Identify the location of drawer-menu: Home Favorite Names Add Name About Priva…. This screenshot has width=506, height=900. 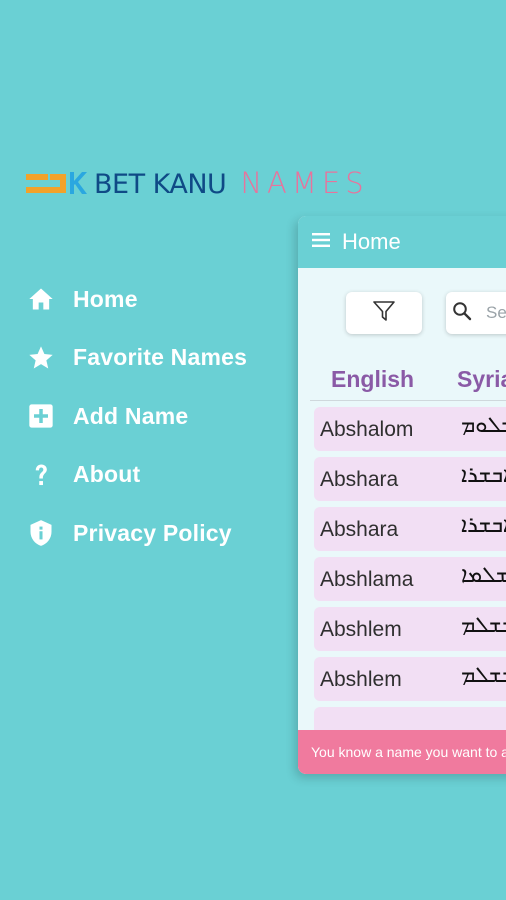
(136, 416).